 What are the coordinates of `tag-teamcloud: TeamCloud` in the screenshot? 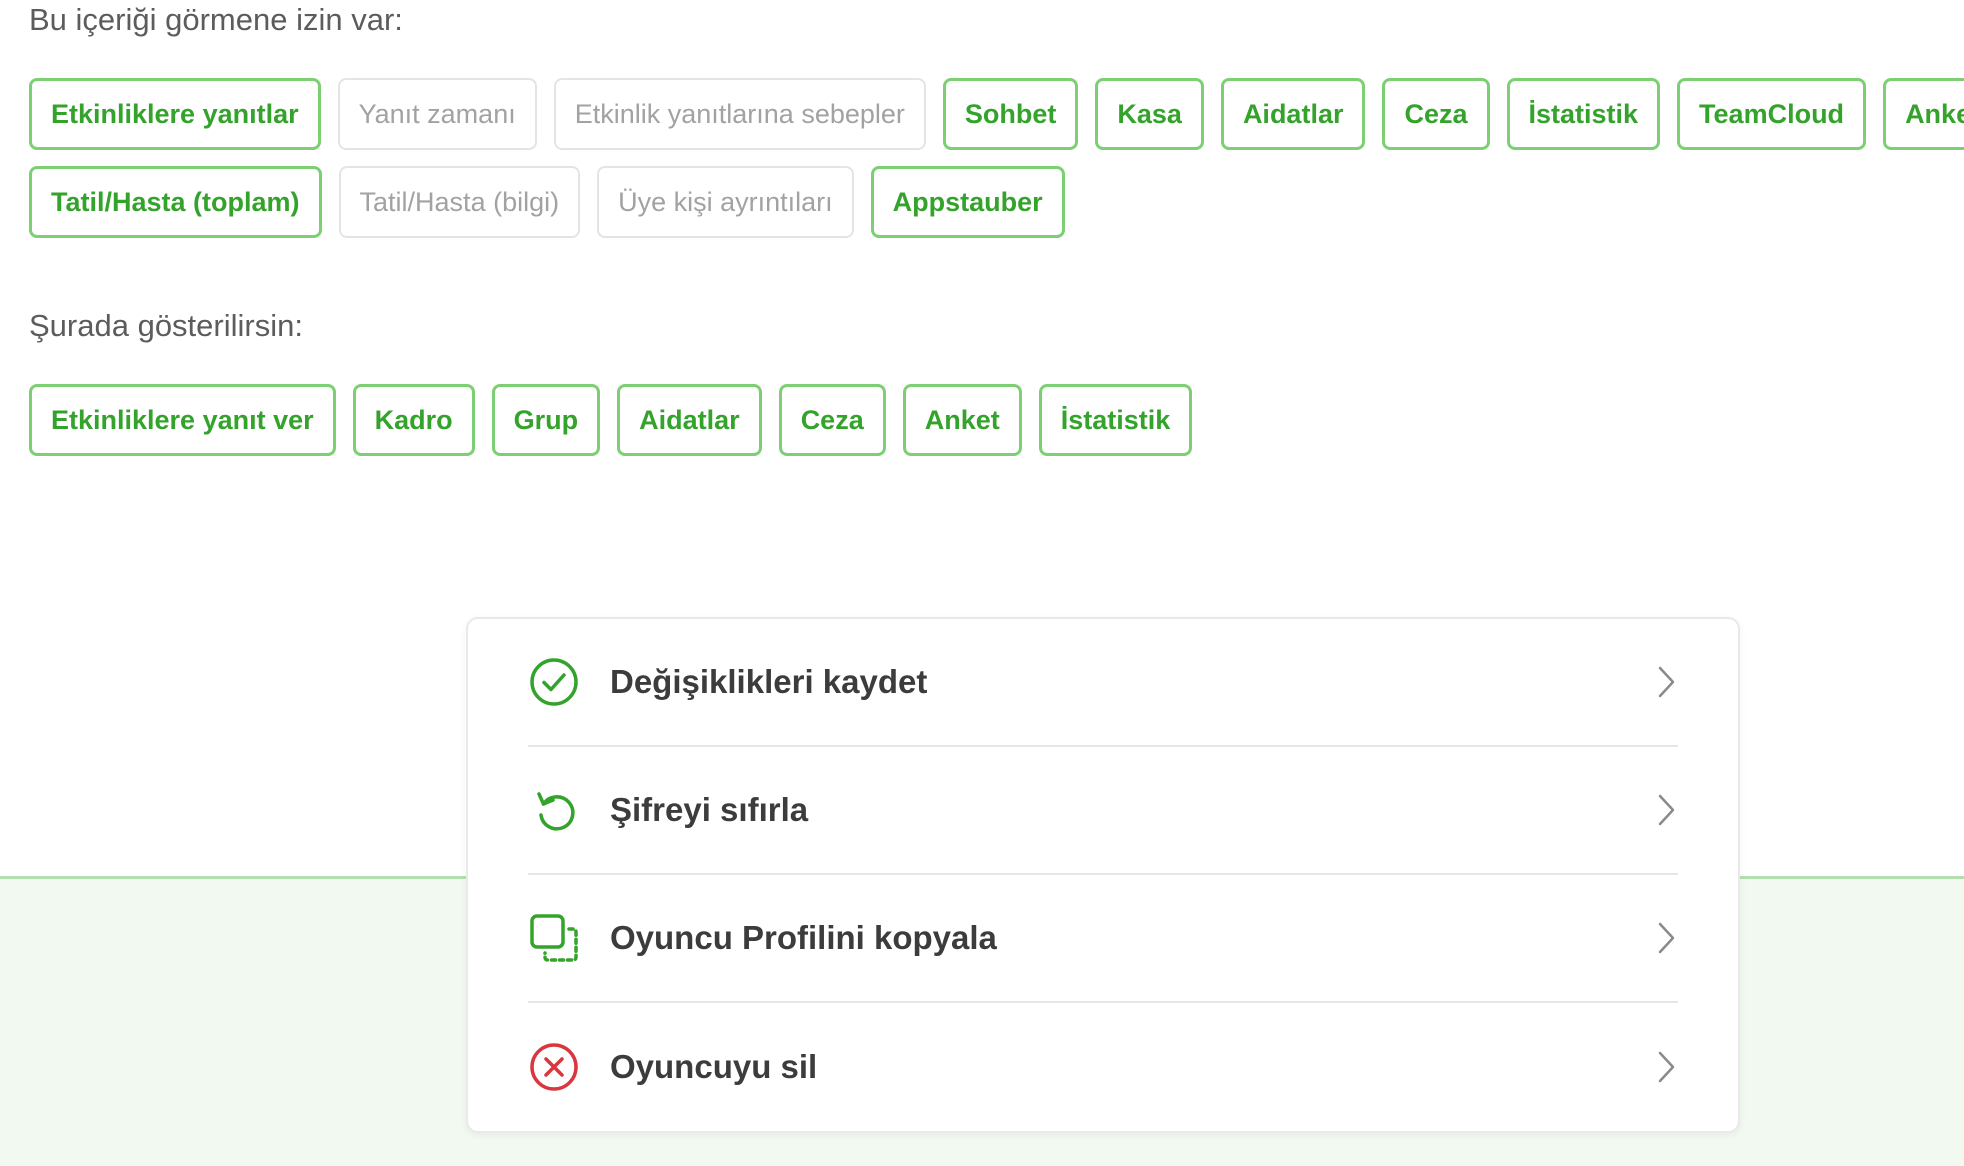 It's located at (1772, 114).